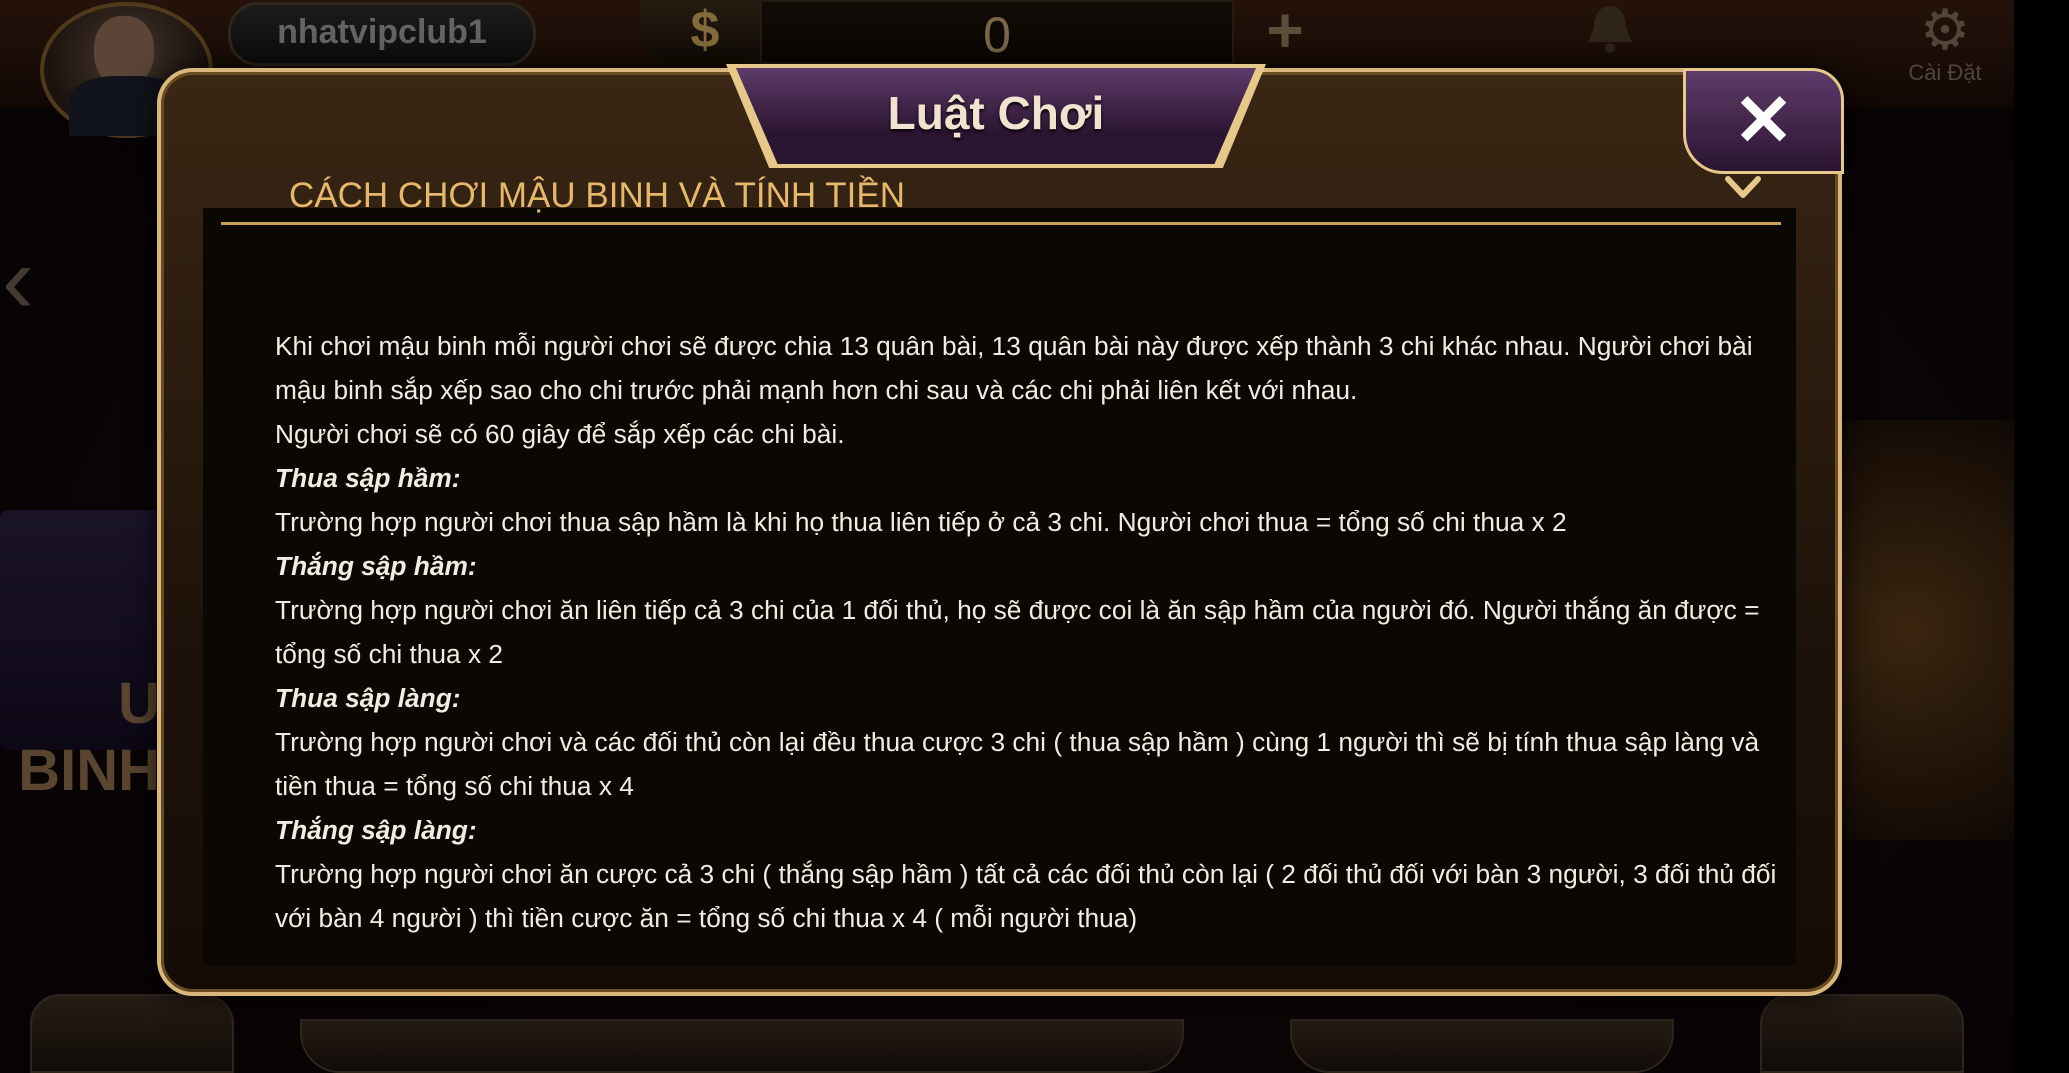 The image size is (2069, 1073). I want to click on rules-heading: Thua sập hầm:, so click(368, 478).